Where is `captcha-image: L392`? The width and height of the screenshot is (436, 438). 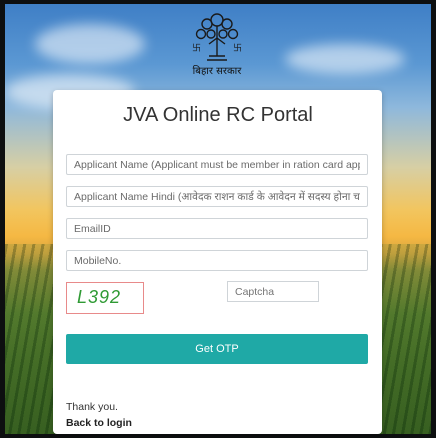 captcha-image: L392 is located at coordinates (105, 298).